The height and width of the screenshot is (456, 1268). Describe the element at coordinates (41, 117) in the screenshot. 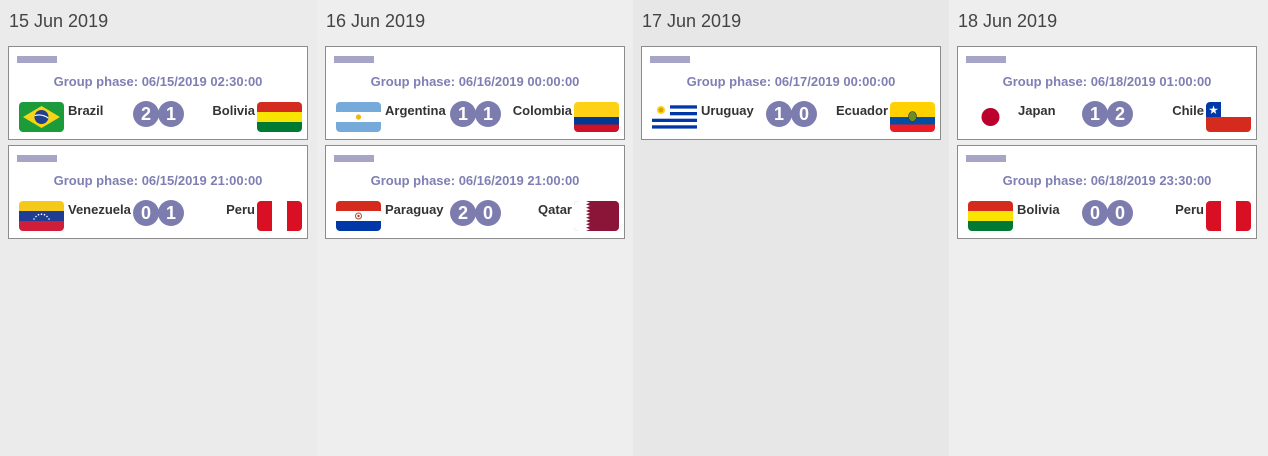

I see `brazil-flag-icon` at that location.